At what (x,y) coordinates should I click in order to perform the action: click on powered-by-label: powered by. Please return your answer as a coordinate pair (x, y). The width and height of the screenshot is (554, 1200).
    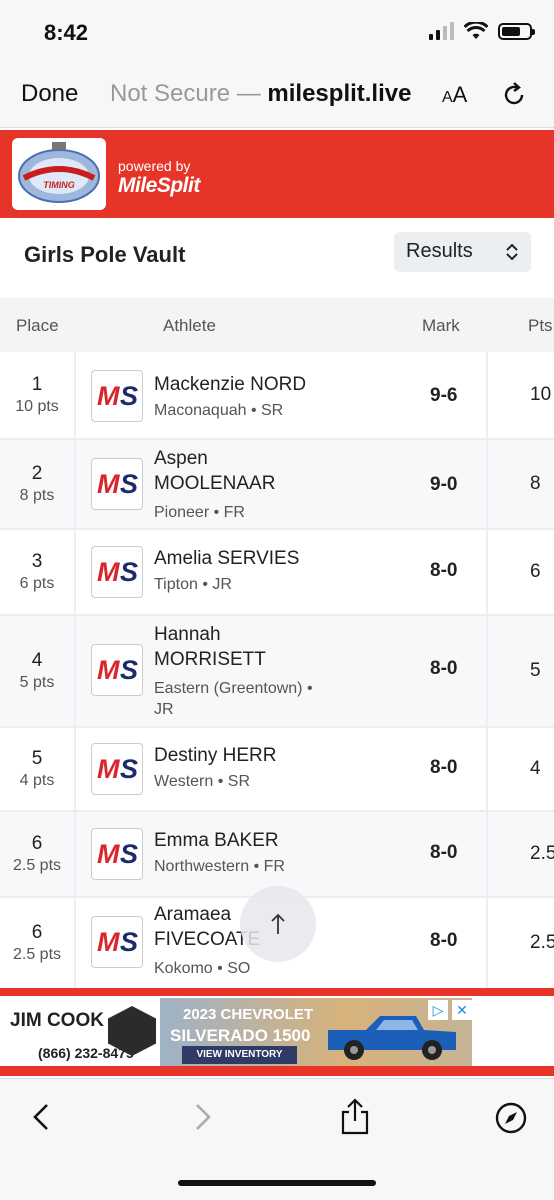
    Looking at the image, I should click on (154, 166).